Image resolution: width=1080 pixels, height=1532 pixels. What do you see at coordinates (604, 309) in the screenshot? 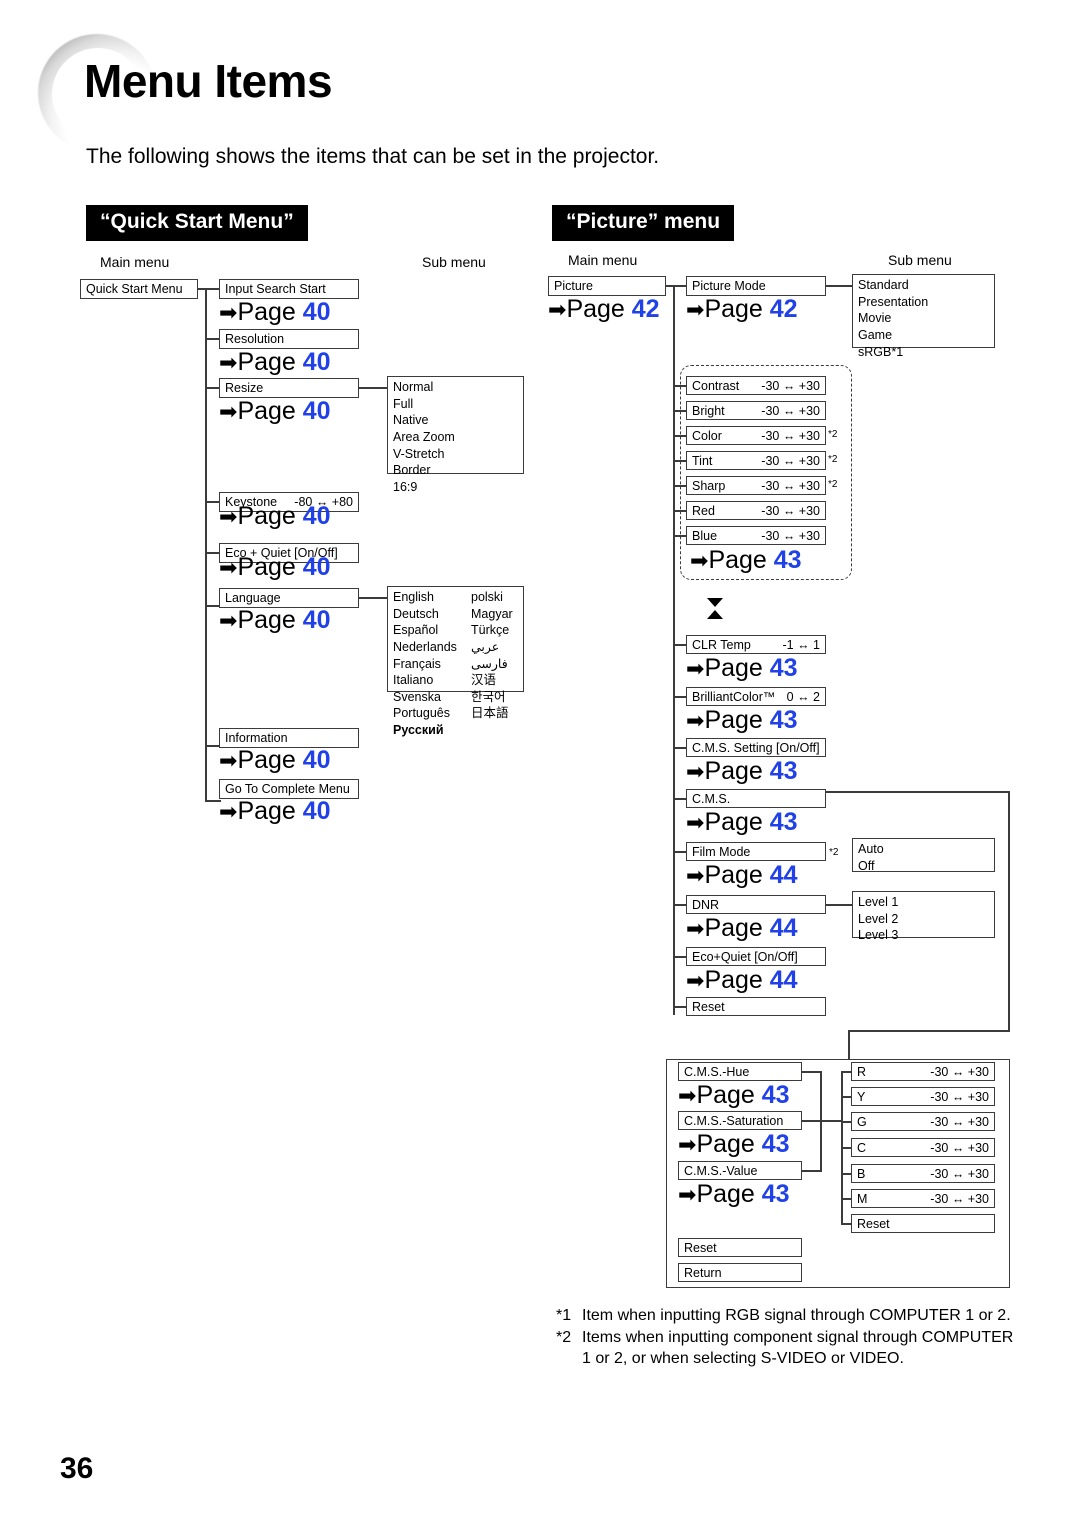
I see `page-link-picture: ➡Page 42` at bounding box center [604, 309].